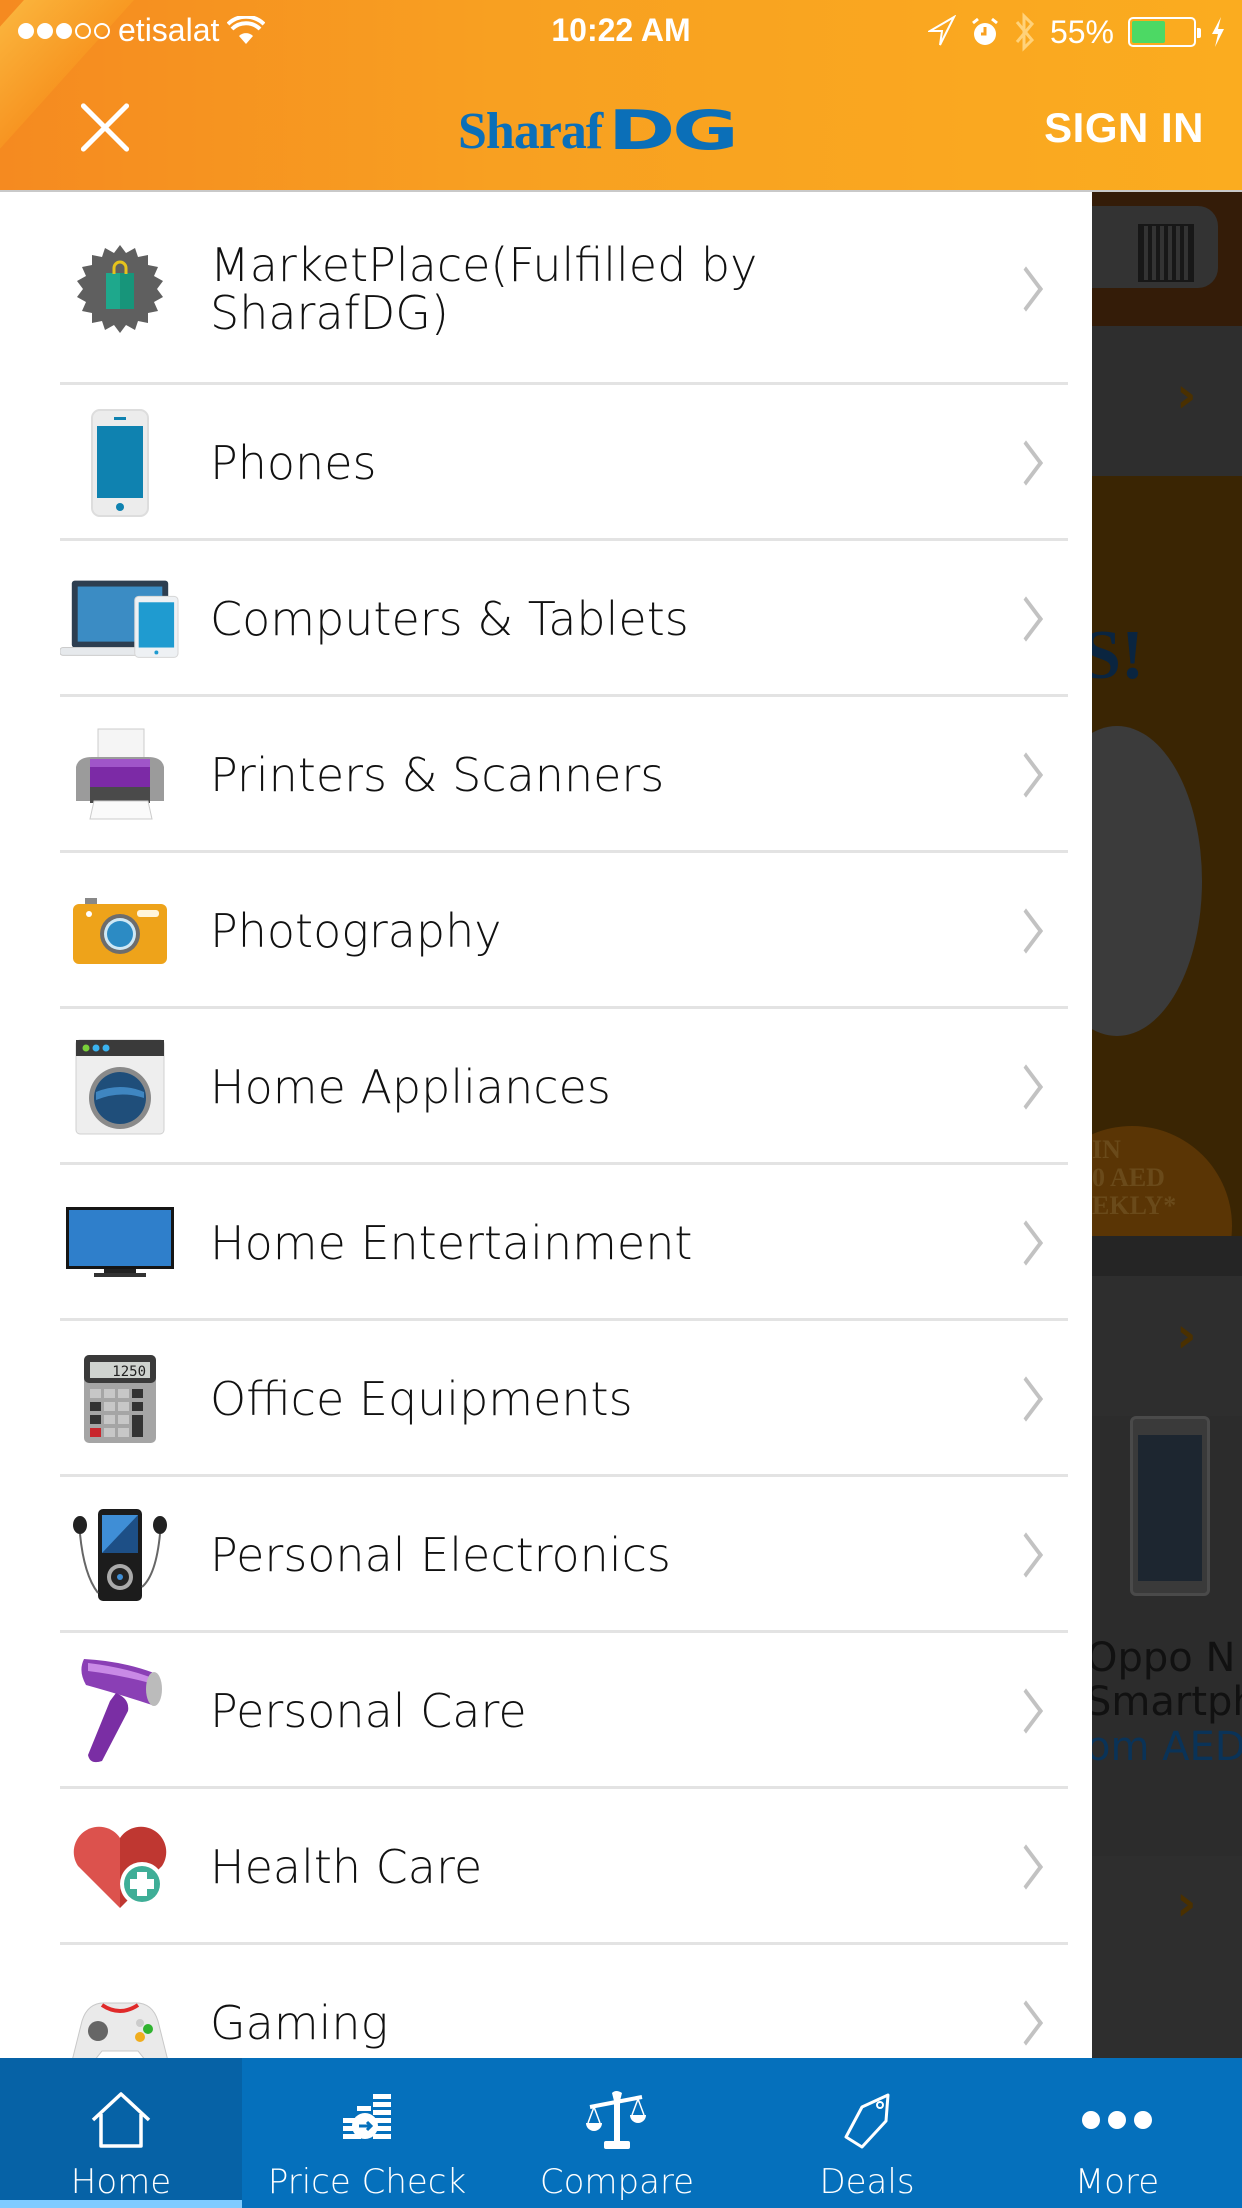 This screenshot has width=1242, height=2208. Describe the element at coordinates (546, 931) in the screenshot. I see `menu-item-photography: Photography` at that location.